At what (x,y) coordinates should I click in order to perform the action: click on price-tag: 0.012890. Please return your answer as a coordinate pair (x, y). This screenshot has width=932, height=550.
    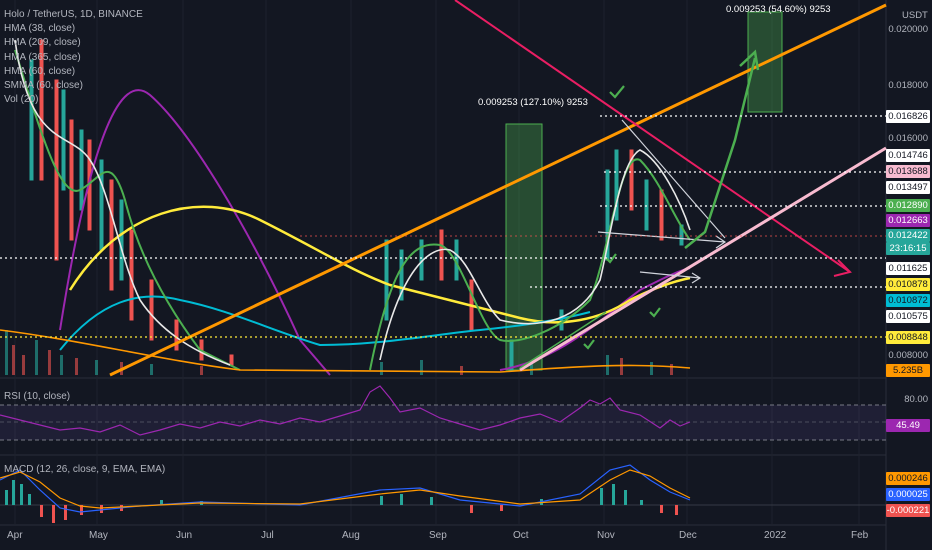
    Looking at the image, I should click on (908, 205).